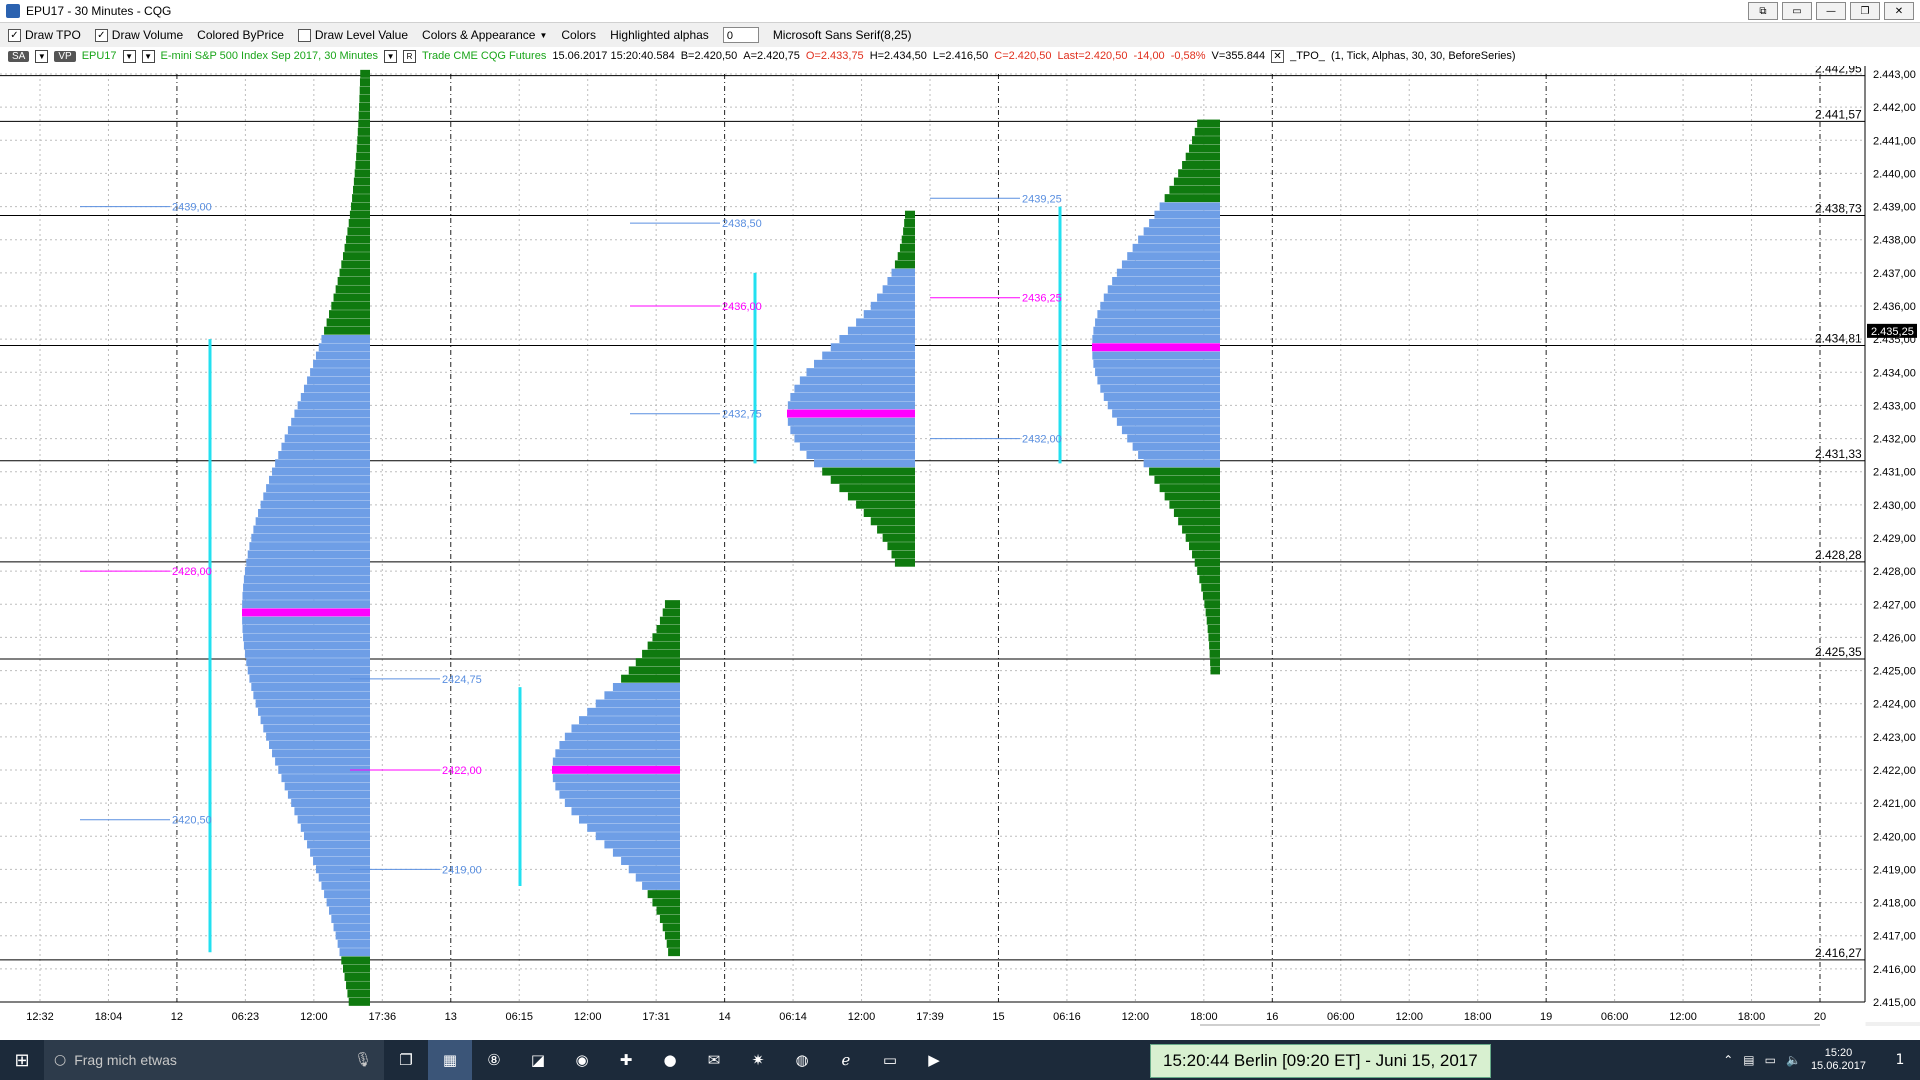 This screenshot has height=1080, width=1920. I want to click on price-tick-label: 2.423,00, so click(1894, 738).